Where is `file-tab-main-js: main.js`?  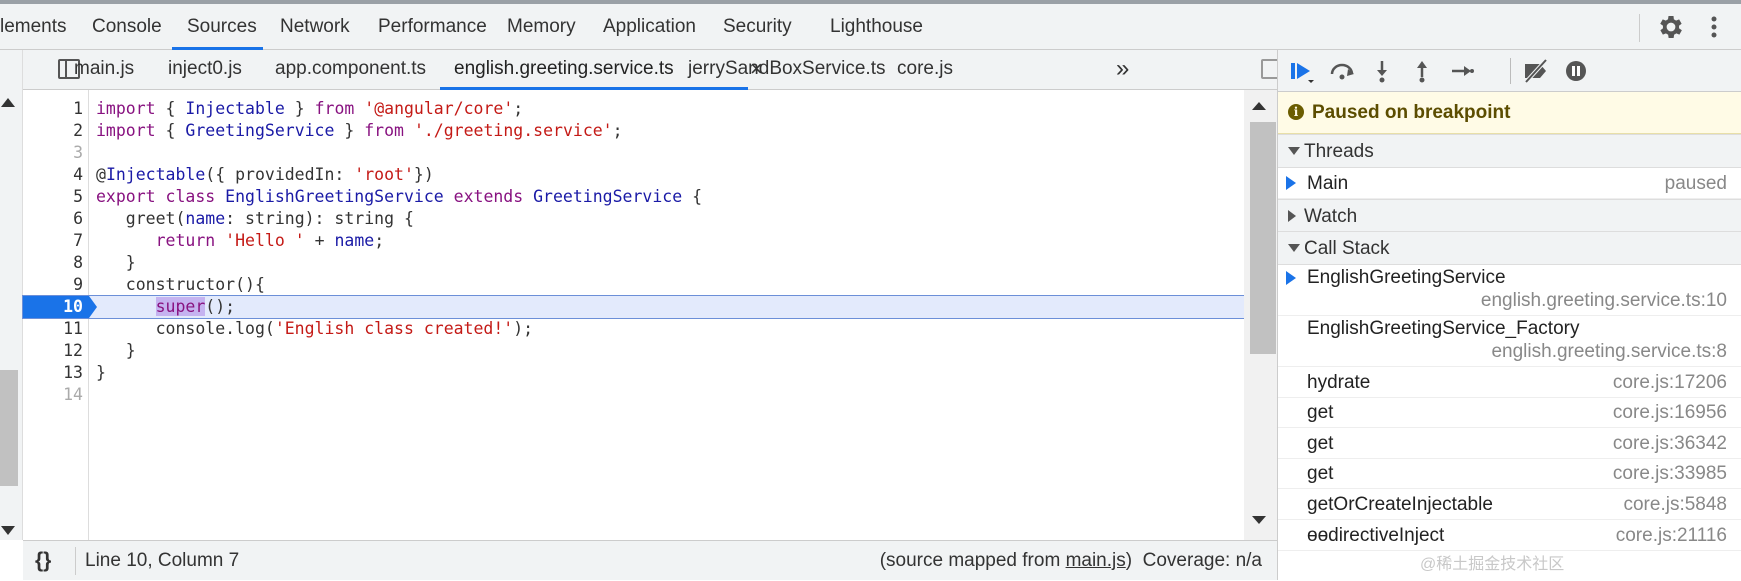 file-tab-main-js: main.js is located at coordinates (104, 70).